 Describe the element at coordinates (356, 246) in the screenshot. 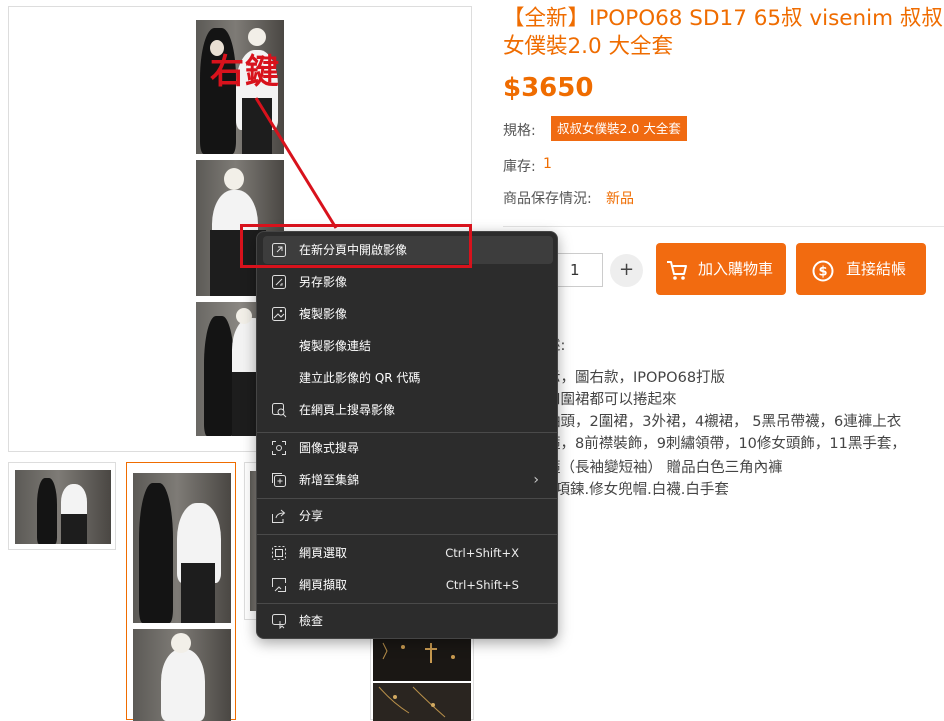

I see `annotation-highlight-box` at that location.